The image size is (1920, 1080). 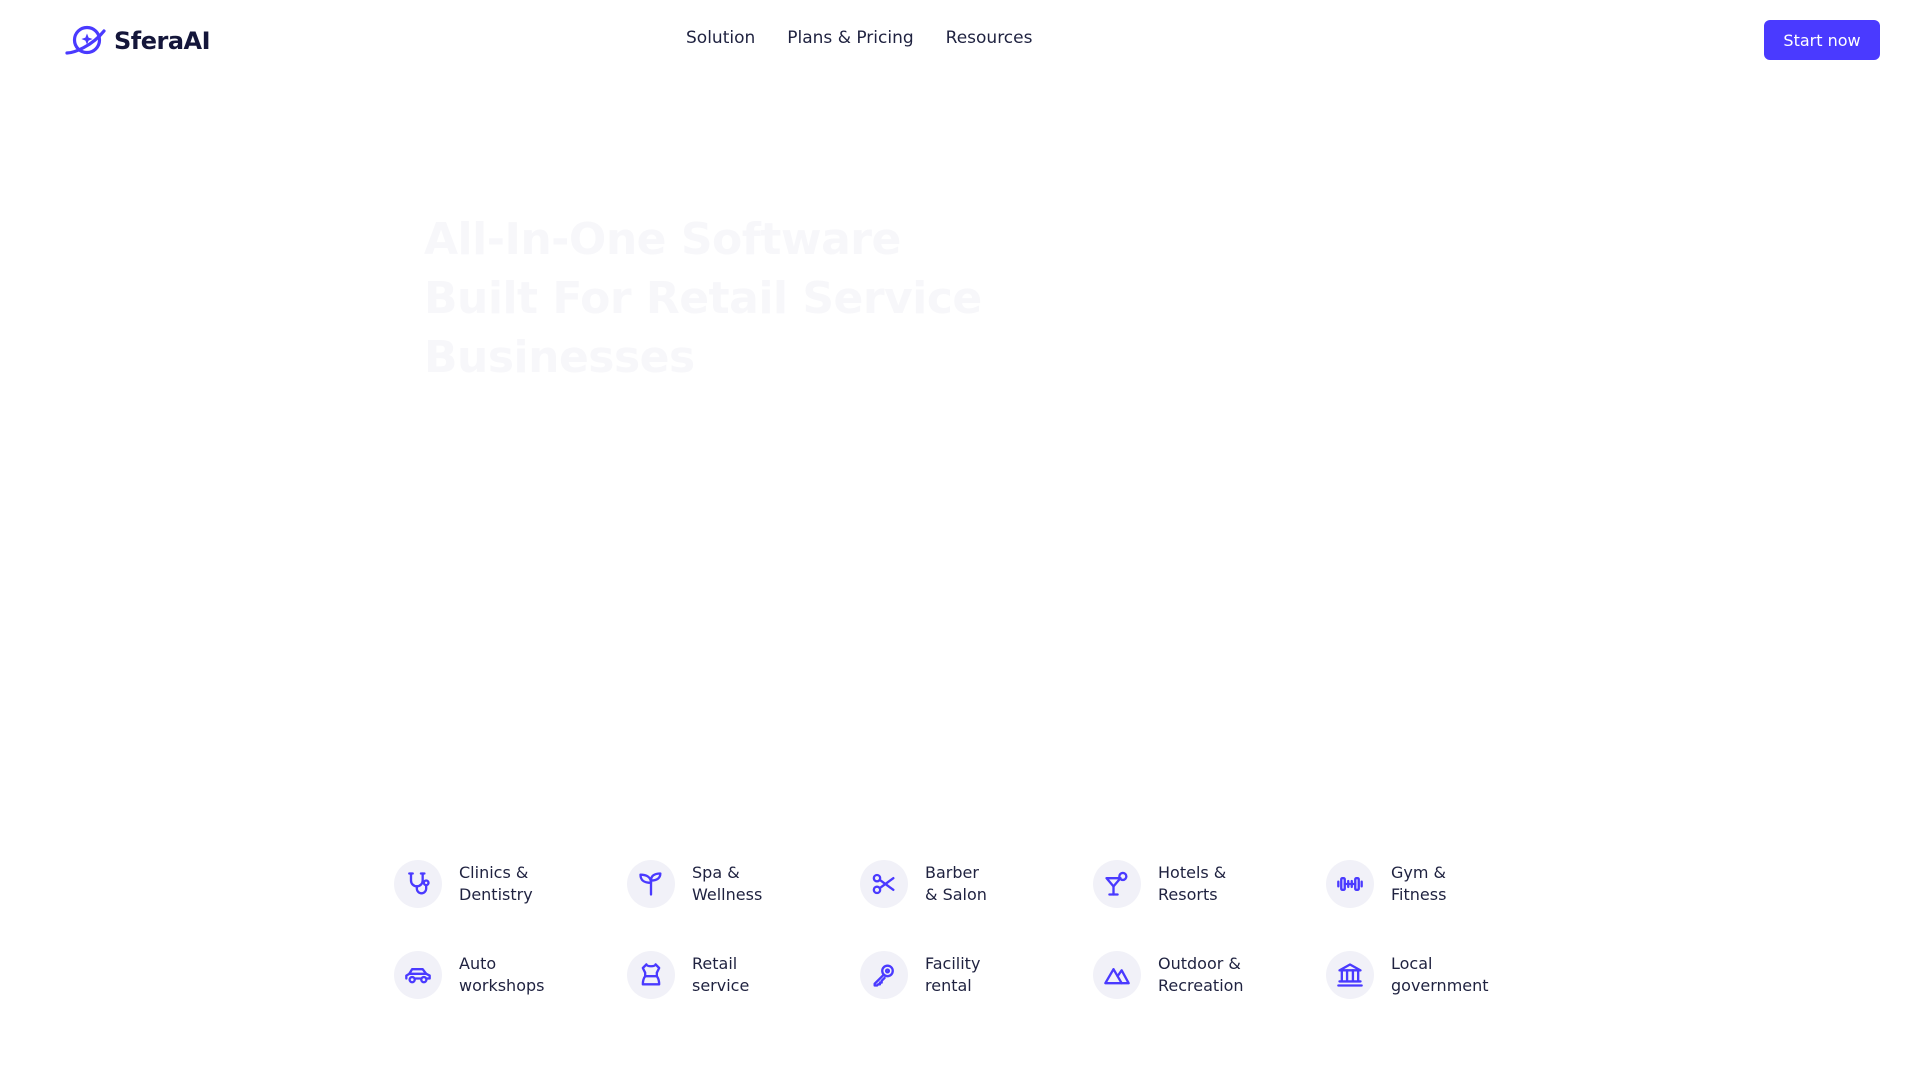 What do you see at coordinates (952, 872) in the screenshot?
I see `industry-label-line1: Barber` at bounding box center [952, 872].